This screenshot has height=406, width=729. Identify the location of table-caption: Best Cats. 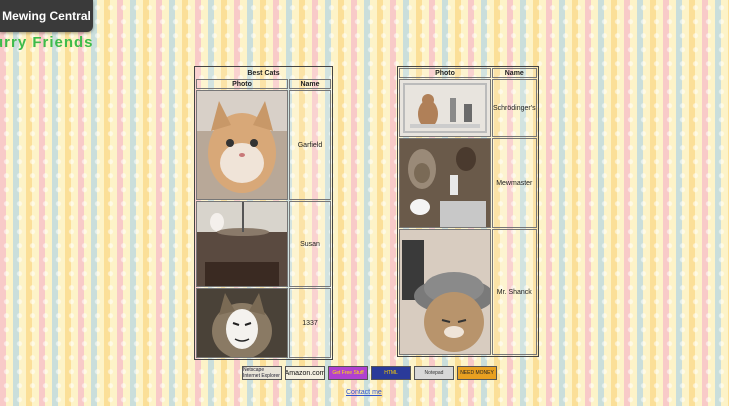
(263, 73).